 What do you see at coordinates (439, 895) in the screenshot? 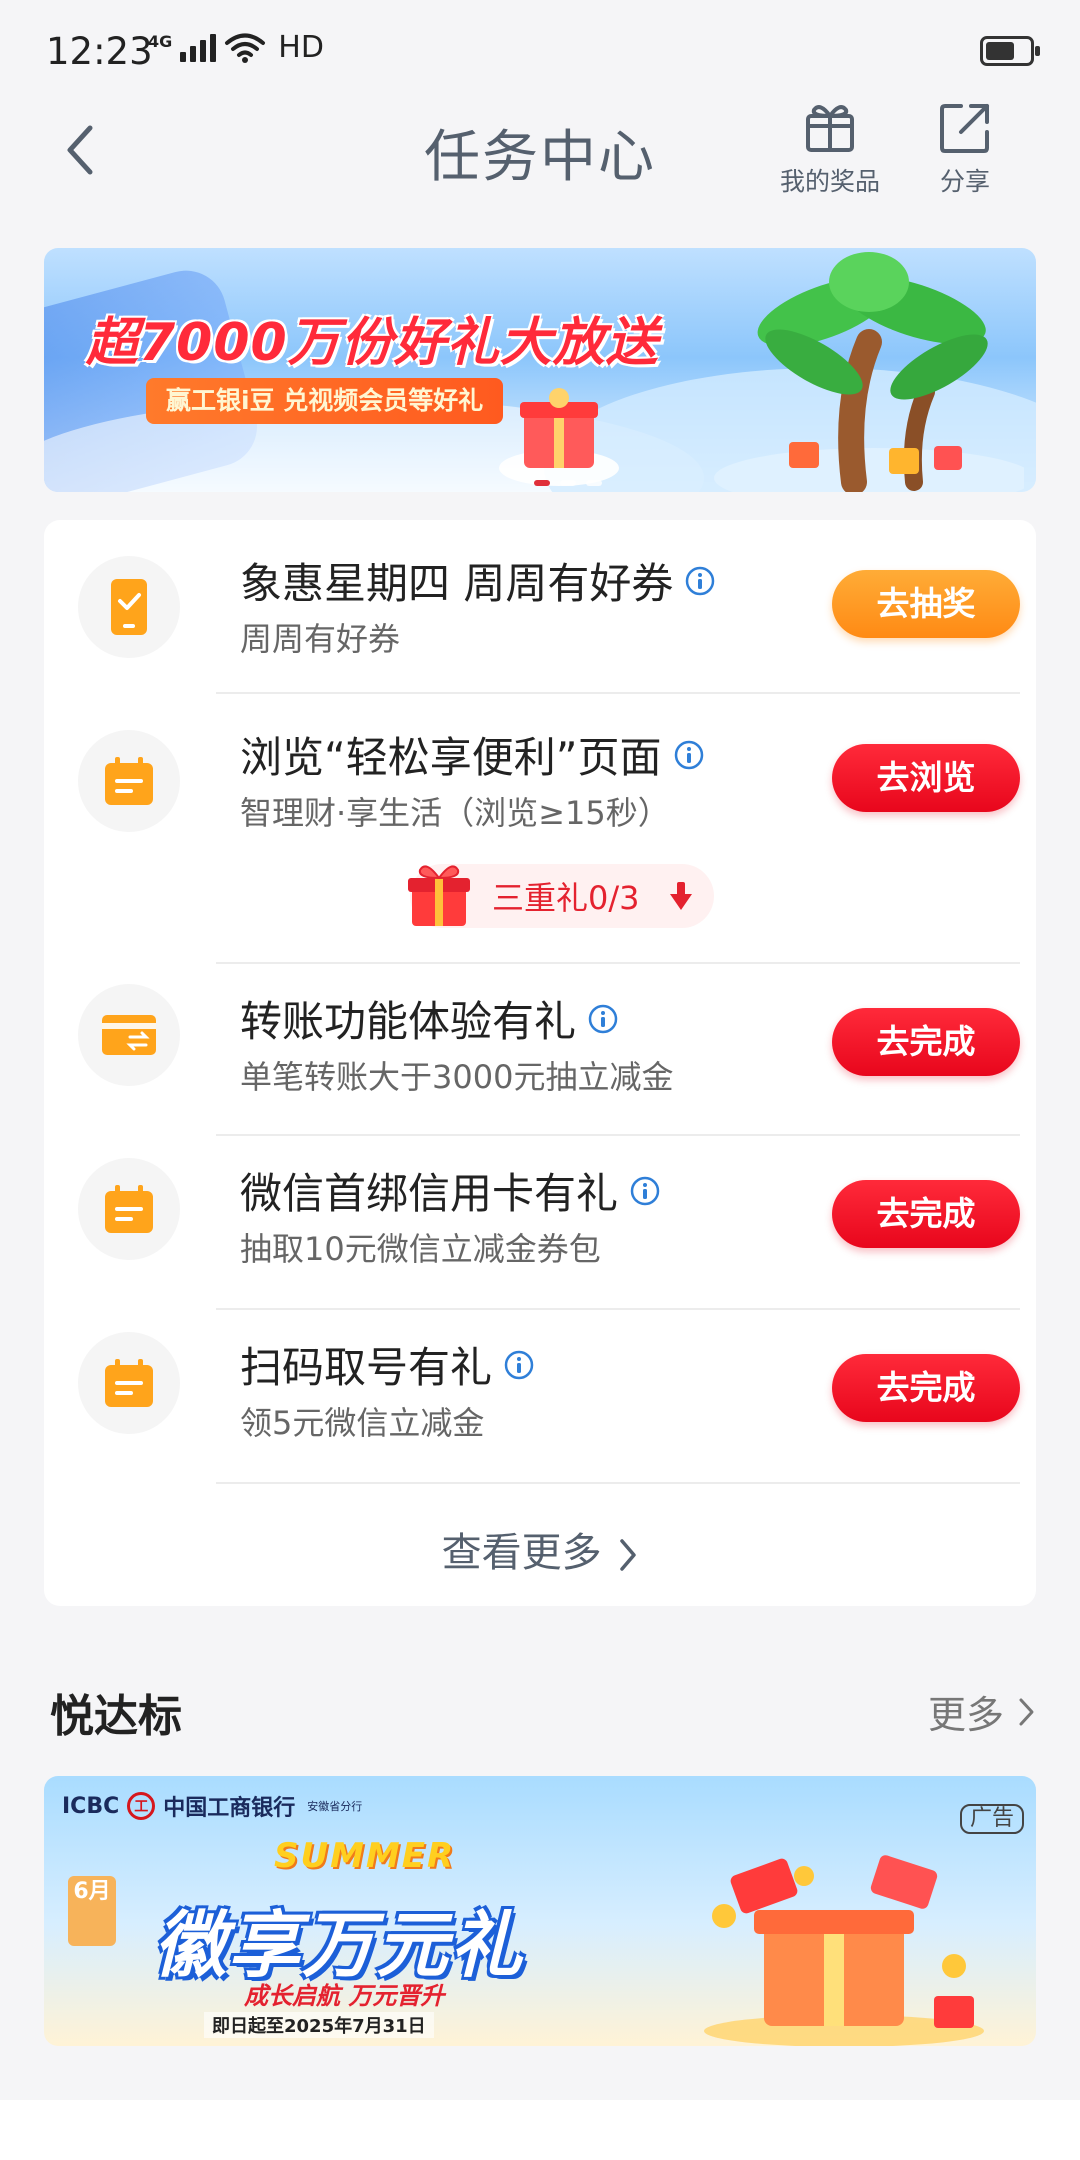
I see `red-gift-icon` at bounding box center [439, 895].